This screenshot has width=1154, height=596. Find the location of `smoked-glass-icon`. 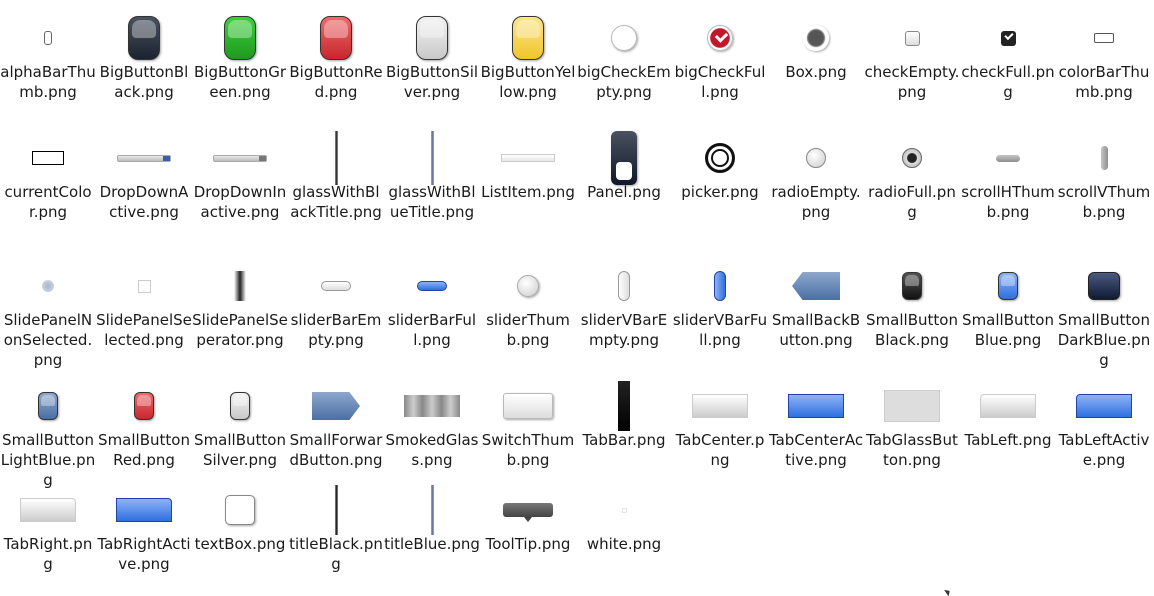

smoked-glass-icon is located at coordinates (432, 406).